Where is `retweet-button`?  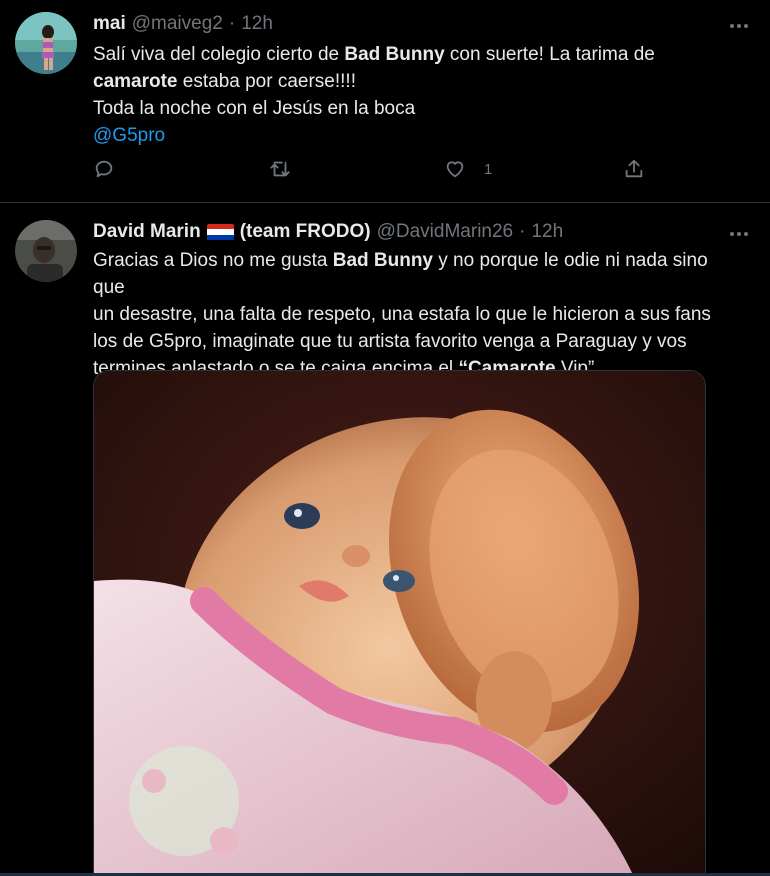
retweet-button is located at coordinates (280, 169).